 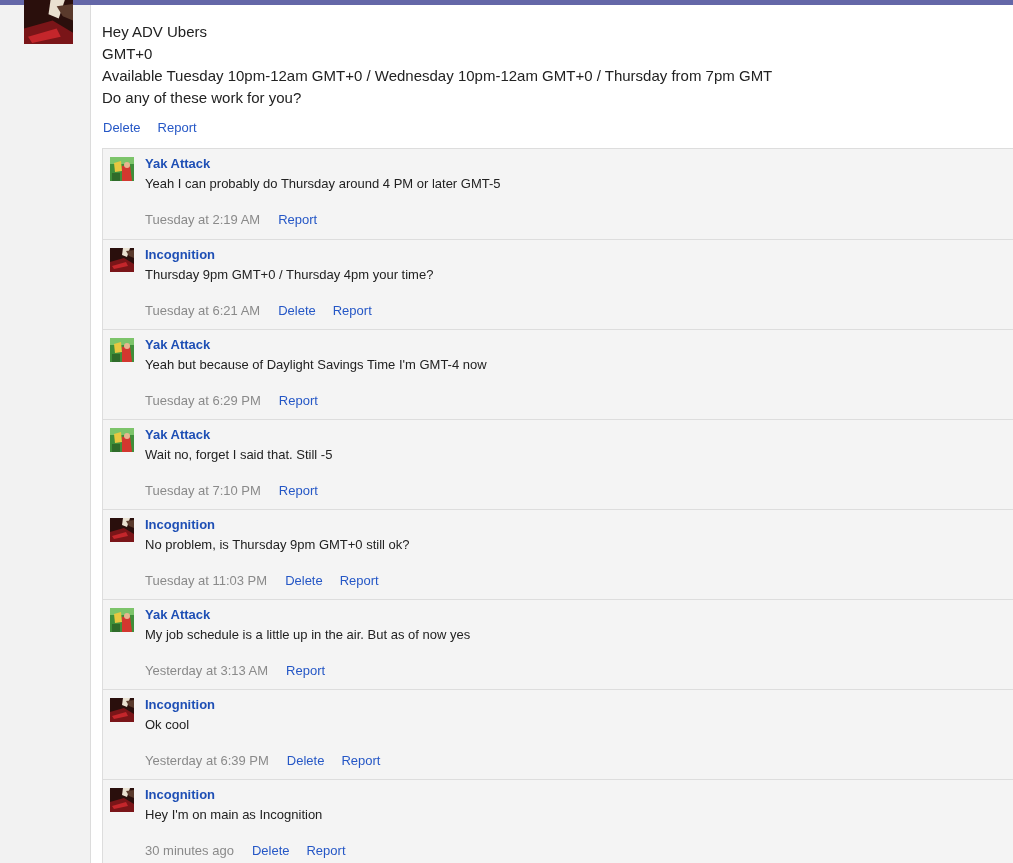 I want to click on reply-text: Thursday 9pm GMT+0 / Thursday 4pm your time?, so click(x=289, y=274).